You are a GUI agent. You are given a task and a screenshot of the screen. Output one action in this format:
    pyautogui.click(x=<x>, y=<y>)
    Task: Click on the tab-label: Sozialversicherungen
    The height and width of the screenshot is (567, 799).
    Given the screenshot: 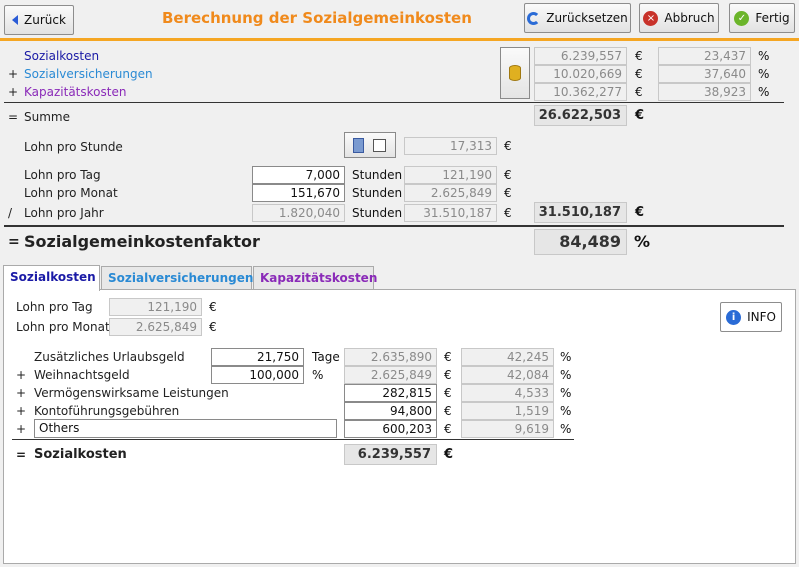 What is the action you would take?
    pyautogui.click(x=181, y=278)
    